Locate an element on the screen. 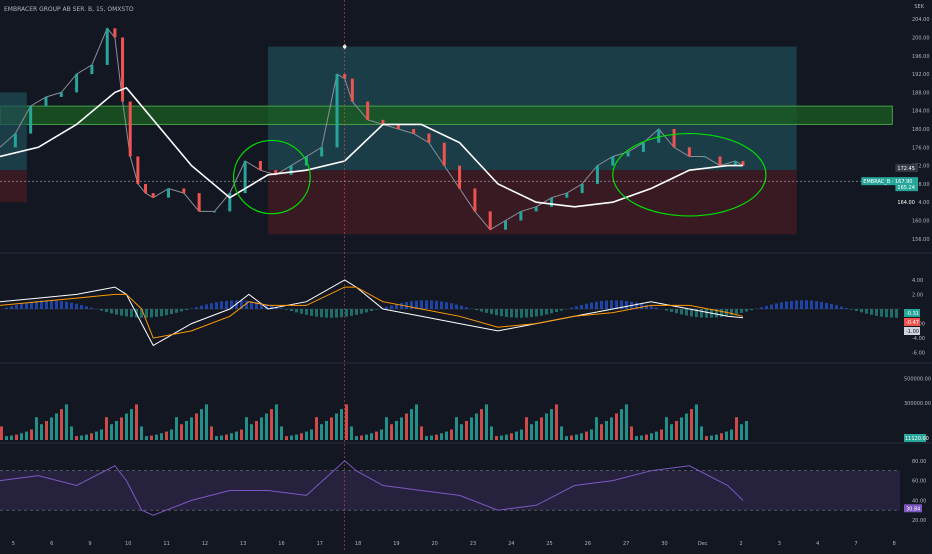  currency-label: SEK is located at coordinates (919, 7).